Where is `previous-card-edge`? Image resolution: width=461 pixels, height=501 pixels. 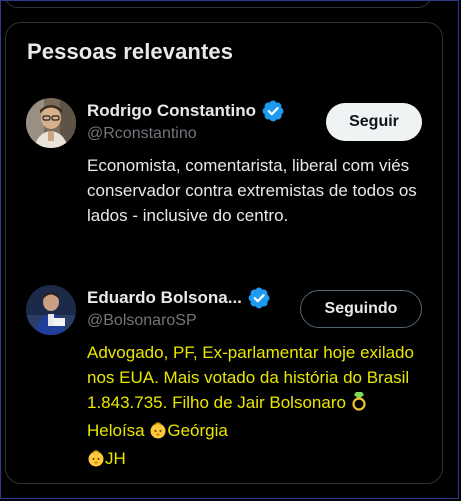
previous-card-edge is located at coordinates (218, 4).